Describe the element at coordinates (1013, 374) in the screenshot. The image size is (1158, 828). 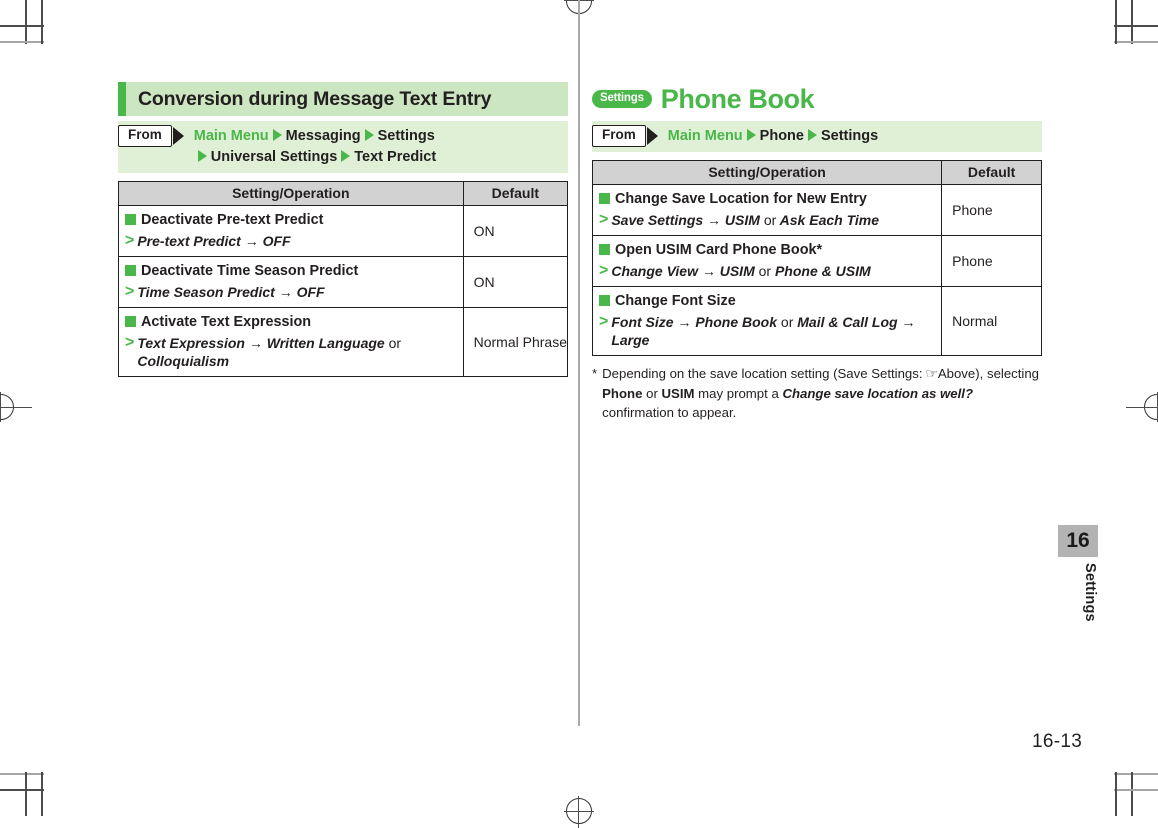
I see `footnote-part-3: selecting` at that location.